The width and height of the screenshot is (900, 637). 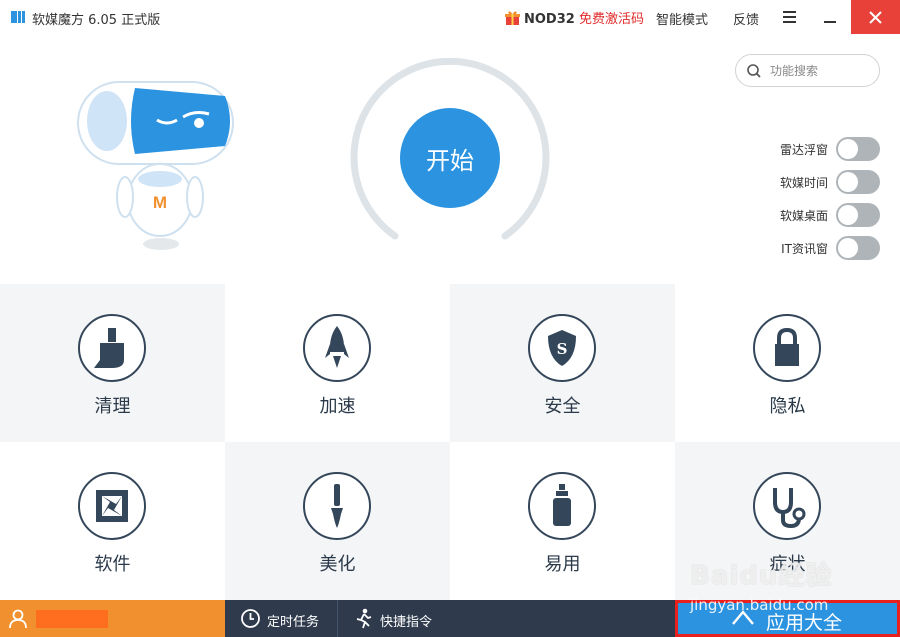 I want to click on toggle-label: 软媒桌面, so click(x=803, y=216).